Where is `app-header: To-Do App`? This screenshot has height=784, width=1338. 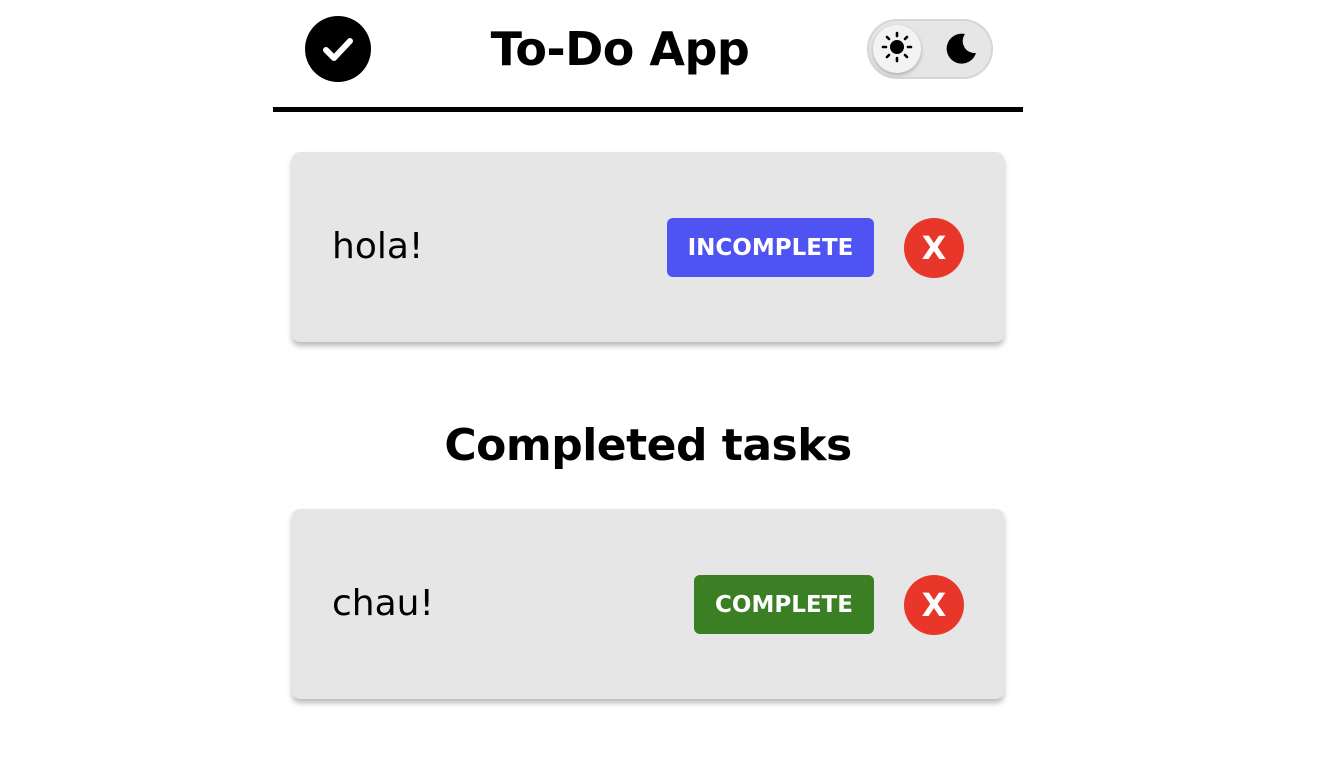 app-header: To-Do App is located at coordinates (648, 56).